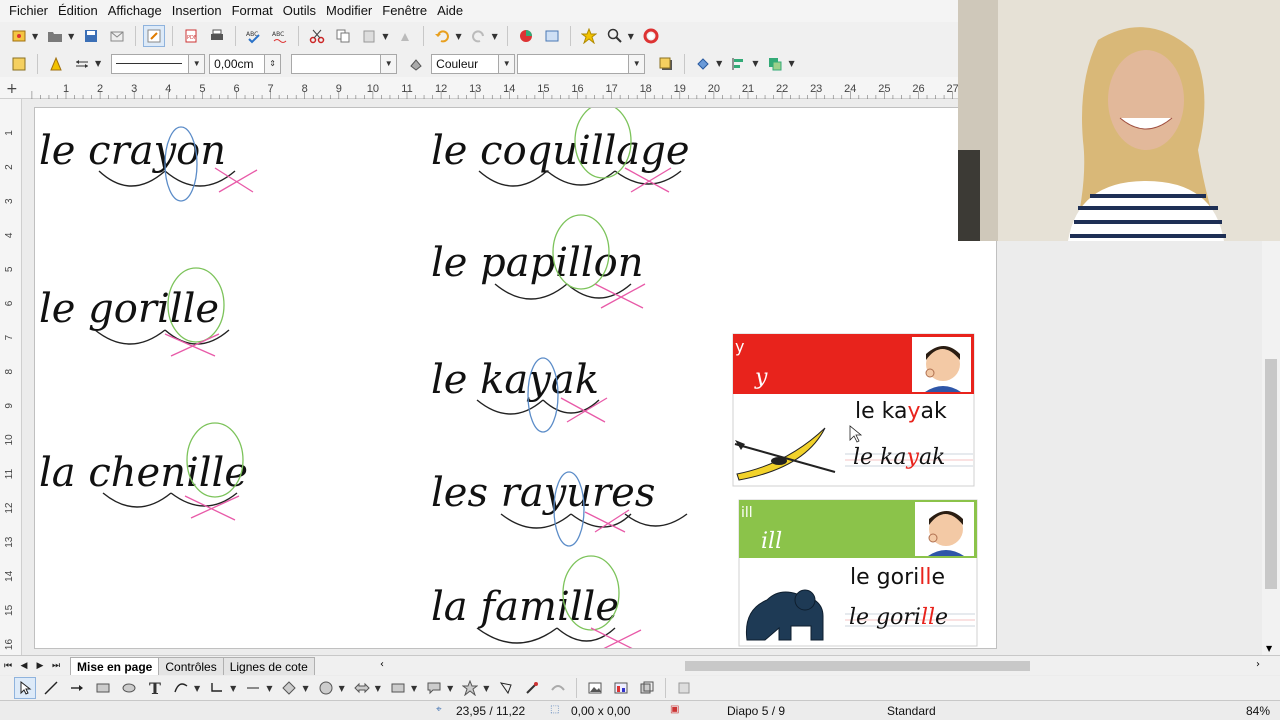 This screenshot has height=720, width=1280. I want to click on select-arrow-icon, so click(25, 688).